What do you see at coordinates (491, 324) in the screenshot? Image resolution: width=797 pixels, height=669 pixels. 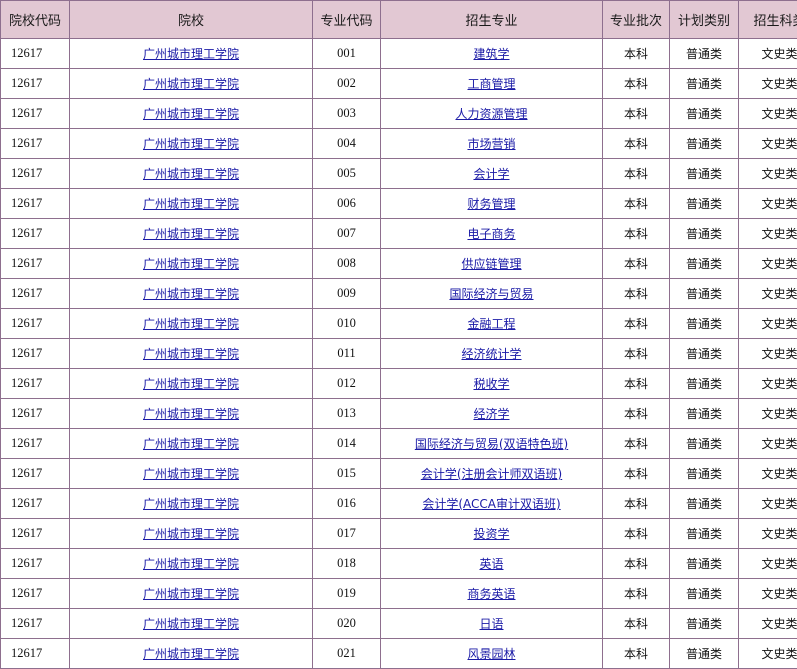 I see `major-link: 金融工程` at bounding box center [491, 324].